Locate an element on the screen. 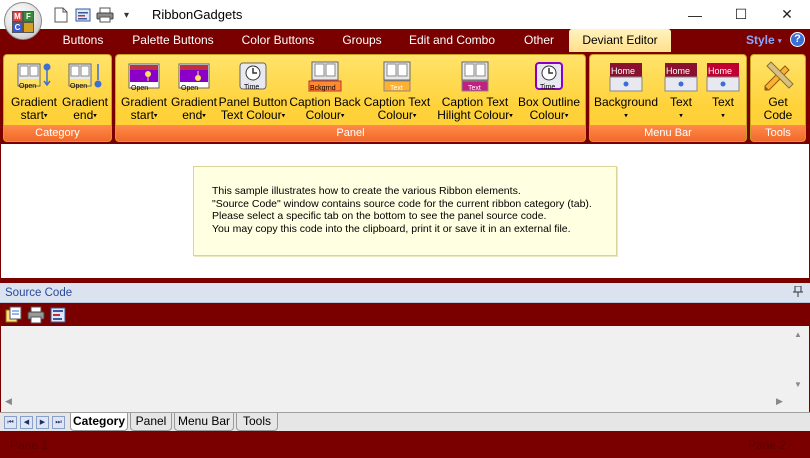 The height and width of the screenshot is (458, 810). quick-access-toolbar: ▾ is located at coordinates (90, 15).